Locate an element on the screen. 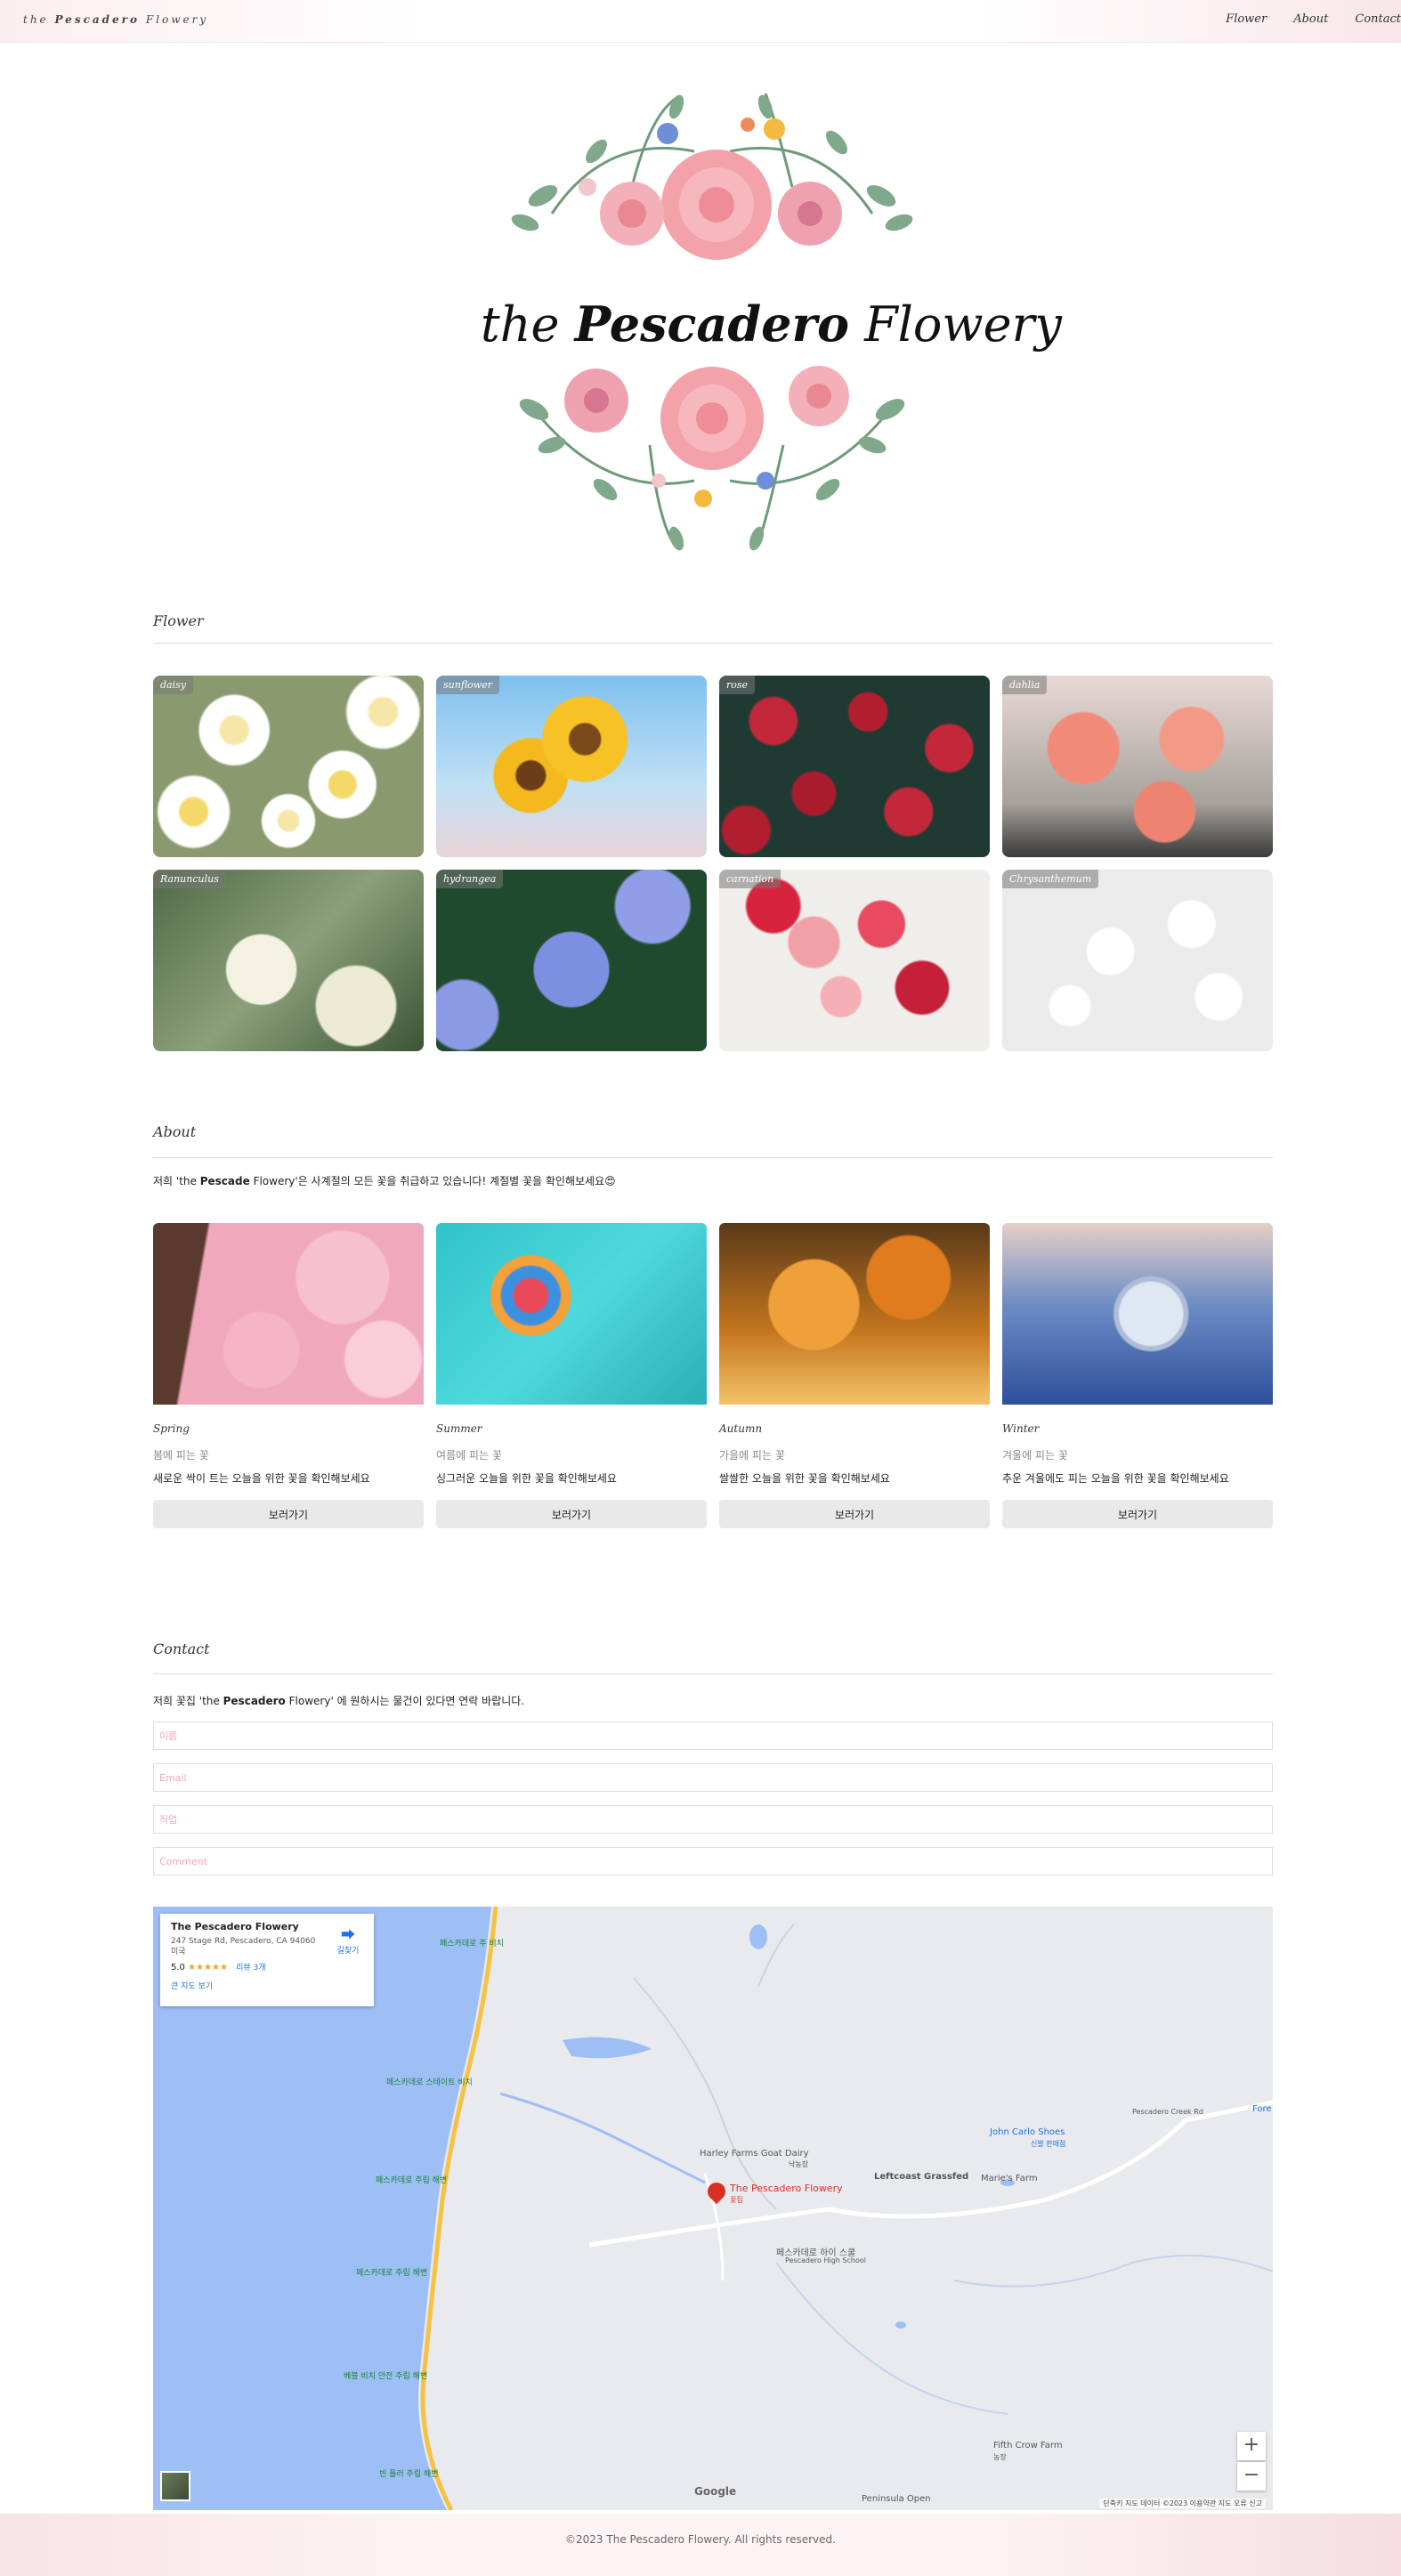 The image size is (1401, 2576). directions-icon: ⮕ is located at coordinates (347, 1934).